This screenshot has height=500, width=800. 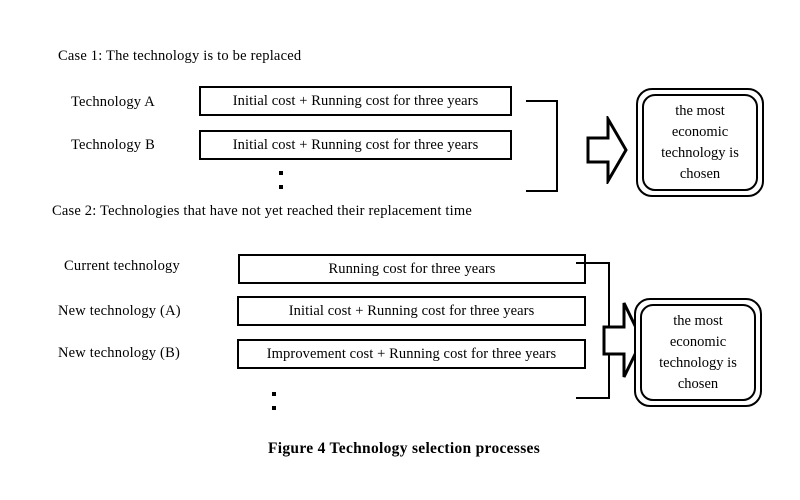 I want to click on case2-row-label-current-technology: Current technology, so click(x=122, y=266).